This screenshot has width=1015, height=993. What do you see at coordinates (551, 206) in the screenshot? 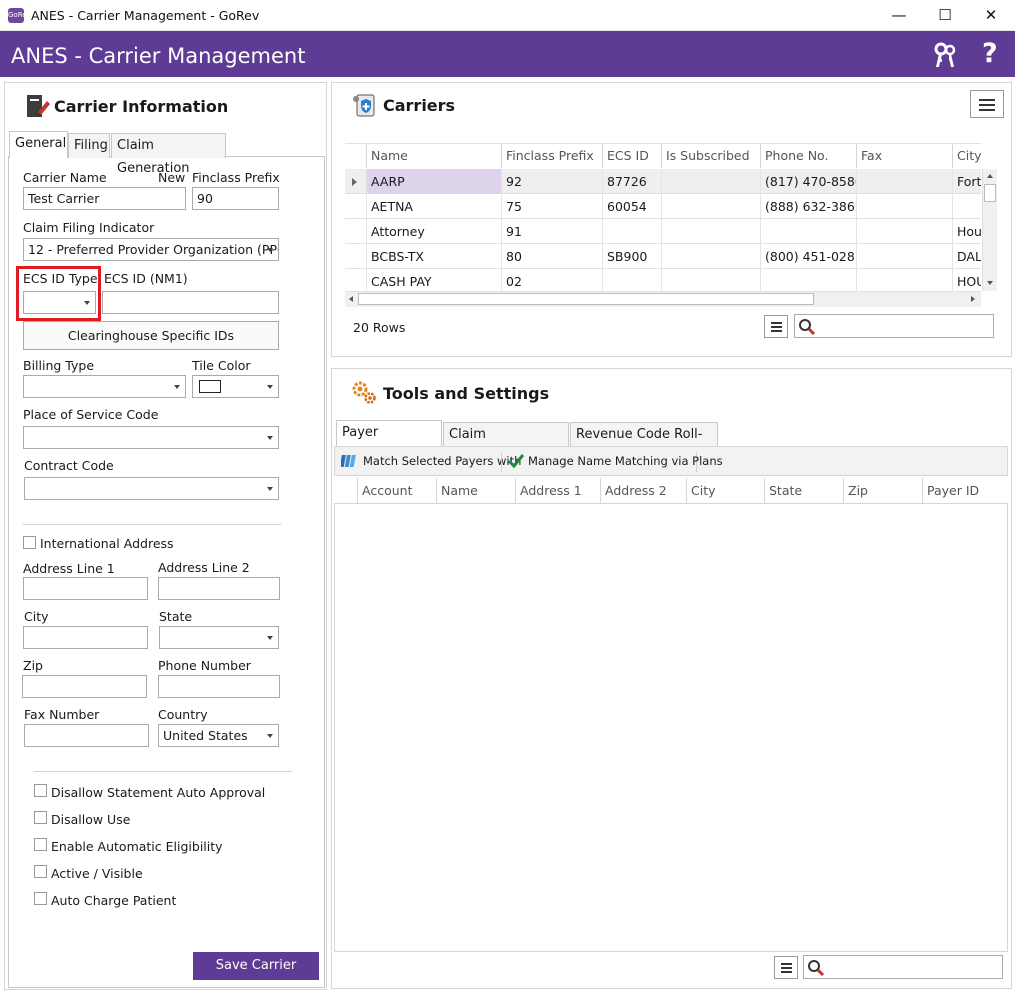
I see `cell-finclass-prefix: 75` at bounding box center [551, 206].